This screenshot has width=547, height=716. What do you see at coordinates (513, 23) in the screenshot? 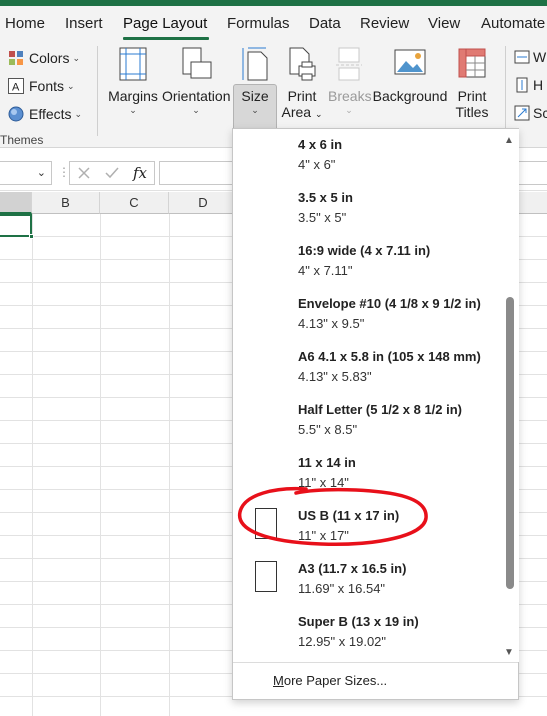
I see `tab-automate: Automate` at bounding box center [513, 23].